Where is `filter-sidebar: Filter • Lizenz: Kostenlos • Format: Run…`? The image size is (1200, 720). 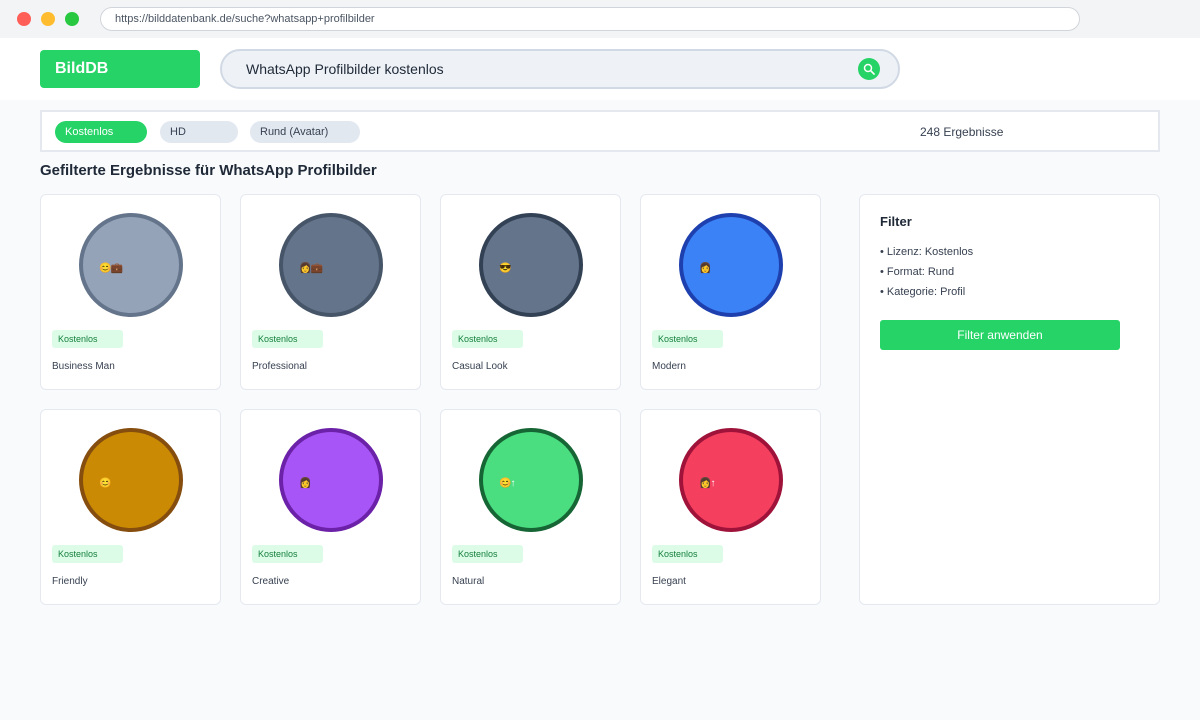 filter-sidebar: Filter • Lizenz: Kostenlos • Format: Run… is located at coordinates (1009, 399).